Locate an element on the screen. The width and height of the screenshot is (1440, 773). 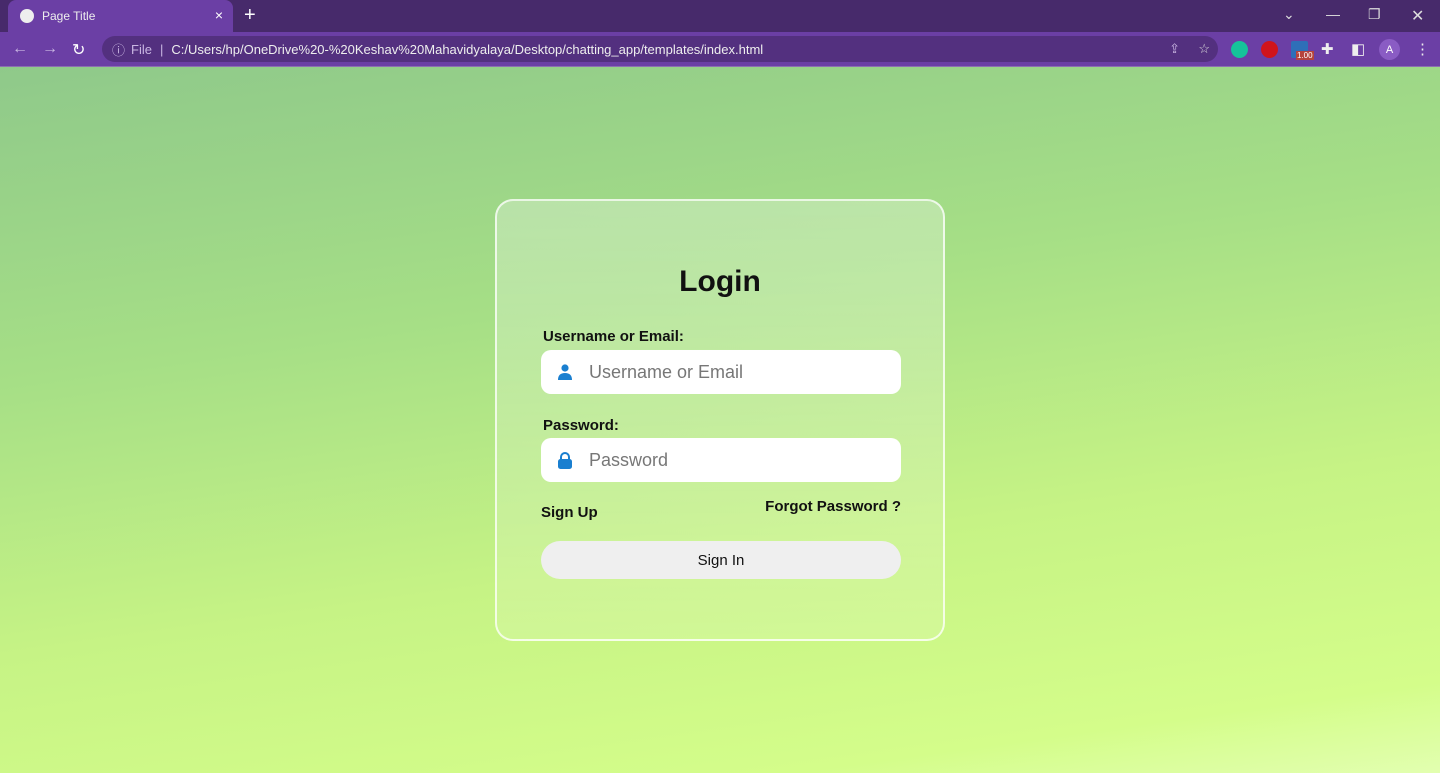
tab-strip: Page Title × + ⌄ — ❐ ✕ is located at coordinates (720, 16).